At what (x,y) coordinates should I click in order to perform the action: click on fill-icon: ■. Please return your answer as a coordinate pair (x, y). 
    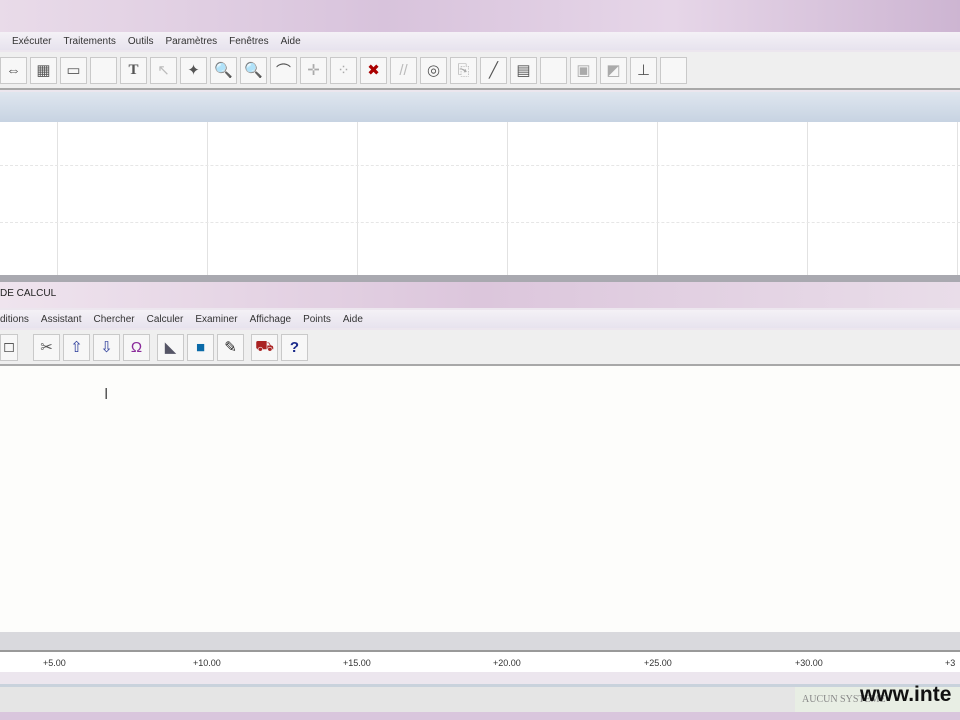
    Looking at the image, I should click on (200, 347).